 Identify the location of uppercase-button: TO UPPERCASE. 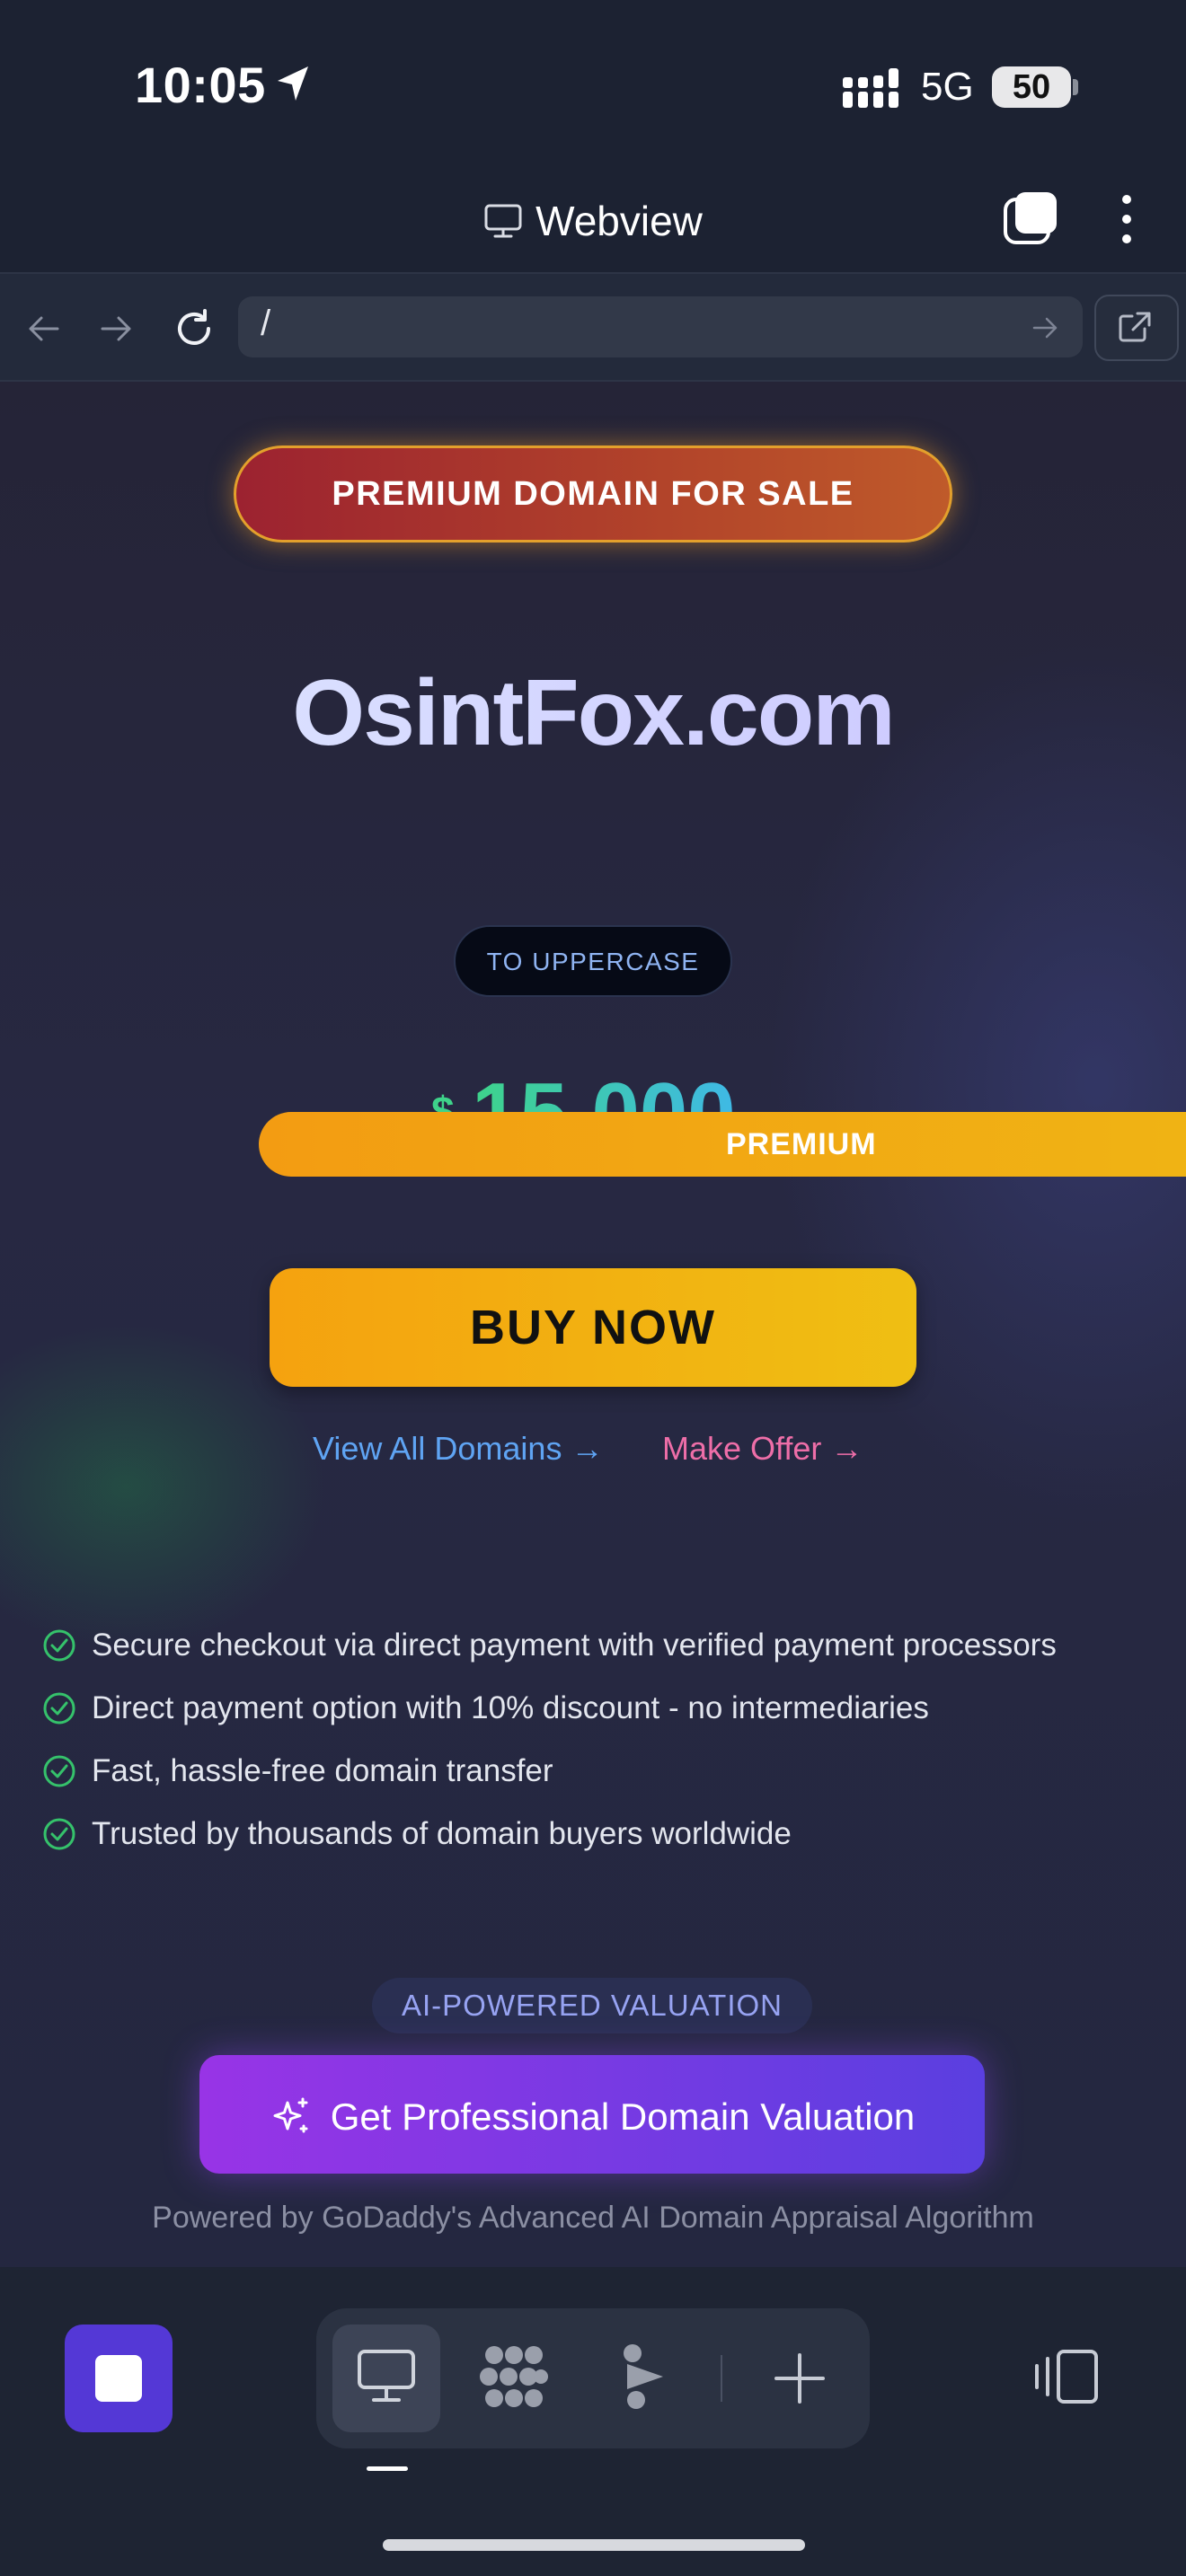
(593, 961).